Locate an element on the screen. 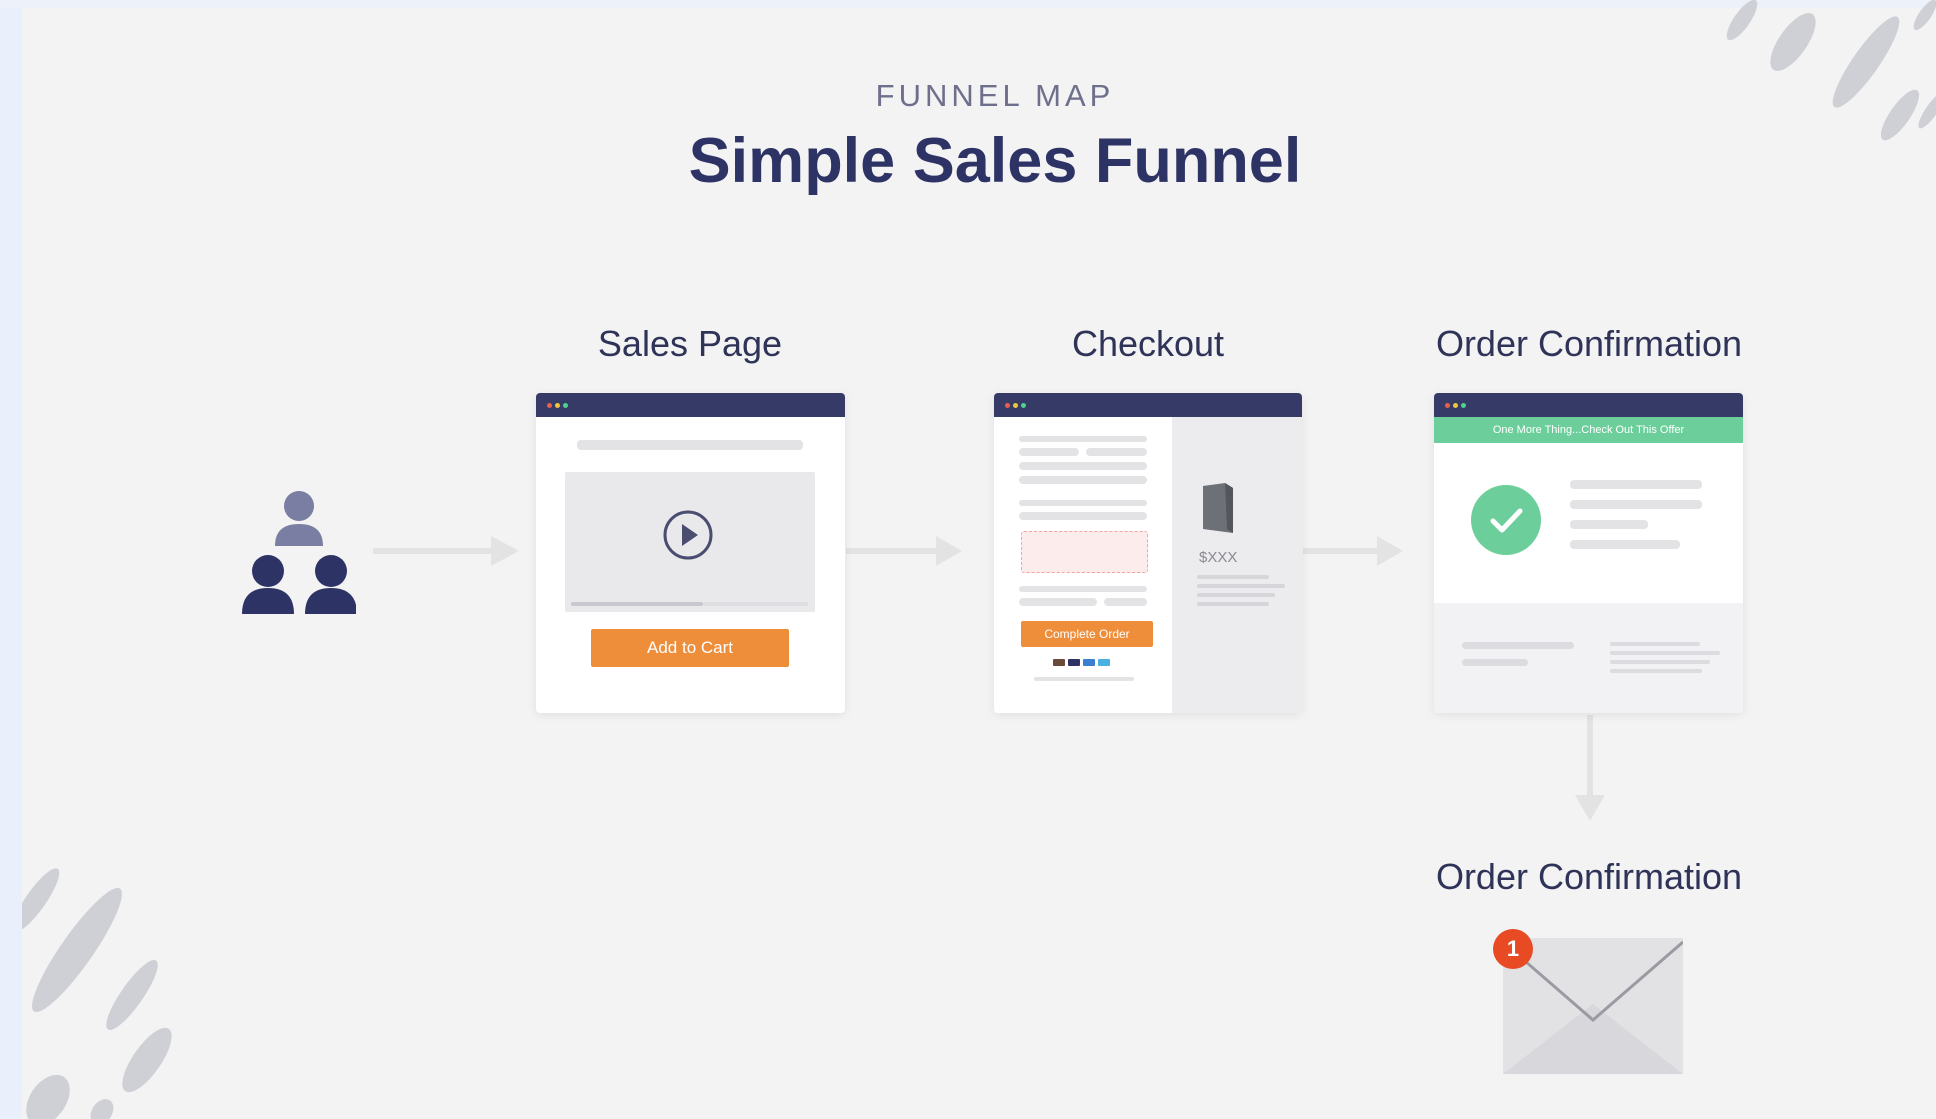 The width and height of the screenshot is (1936, 1119). checkout-card: Complete Order $XXX is located at coordinates (1148, 553).